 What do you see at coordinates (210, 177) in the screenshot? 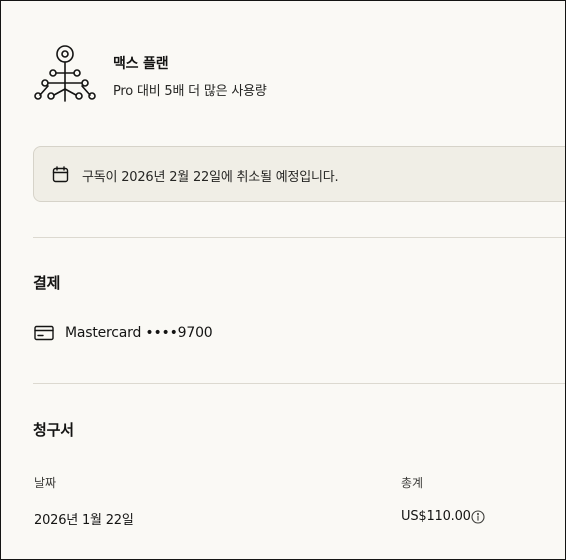
I see `notice-text: 구독이 2026년 2월 22일에 취소될 예정입니다.` at bounding box center [210, 177].